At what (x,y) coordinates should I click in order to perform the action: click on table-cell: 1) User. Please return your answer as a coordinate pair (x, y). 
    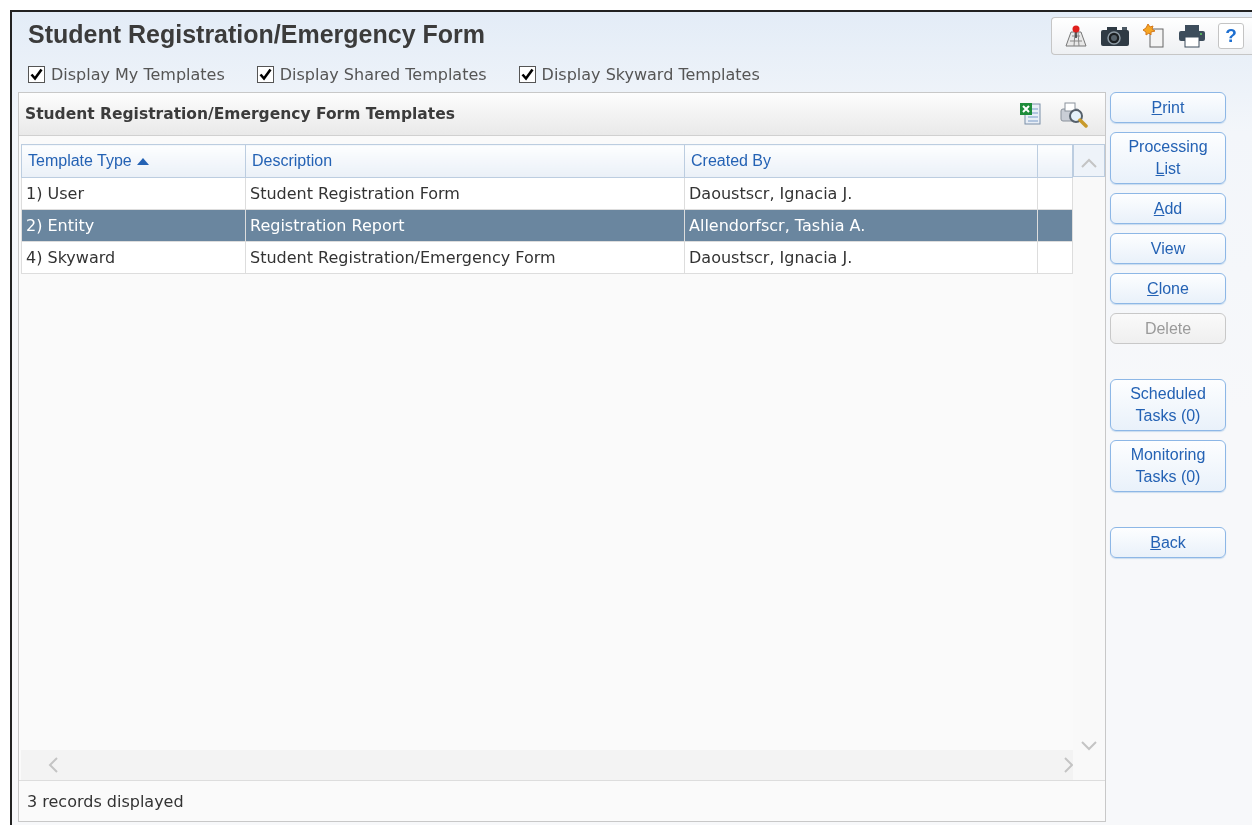
    Looking at the image, I should click on (133, 193).